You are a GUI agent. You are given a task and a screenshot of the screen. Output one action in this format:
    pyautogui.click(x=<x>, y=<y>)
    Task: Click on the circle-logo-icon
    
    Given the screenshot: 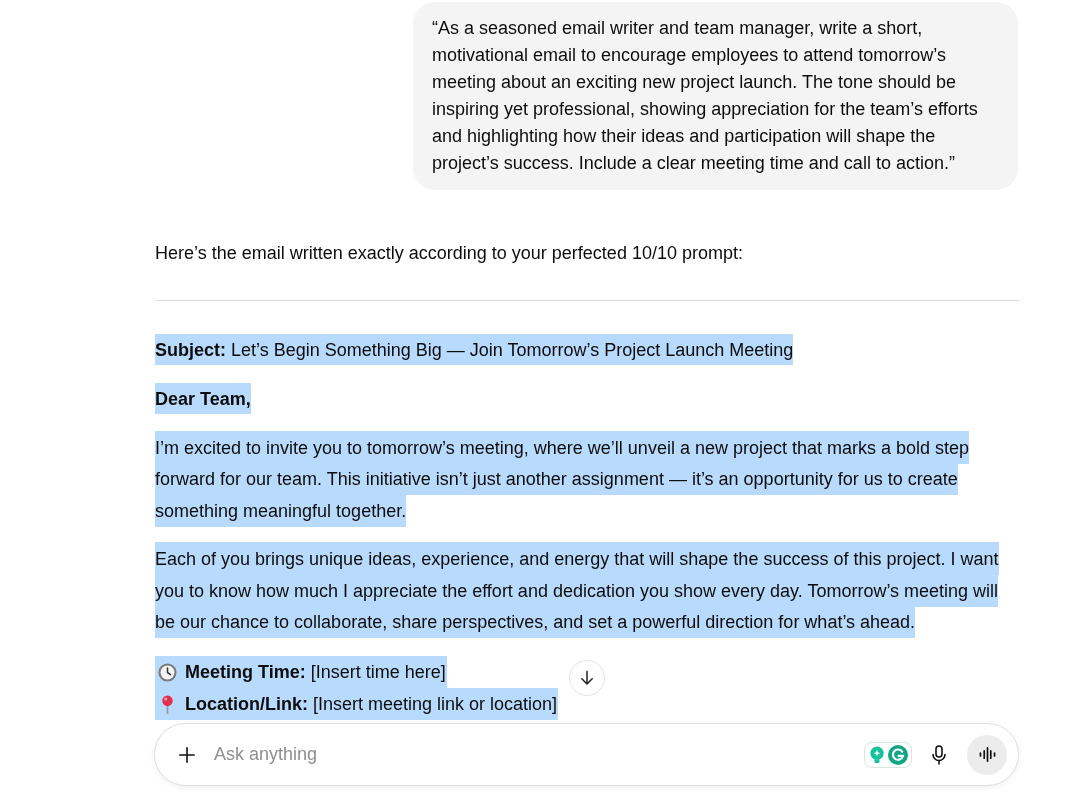 What is the action you would take?
    pyautogui.click(x=898, y=754)
    